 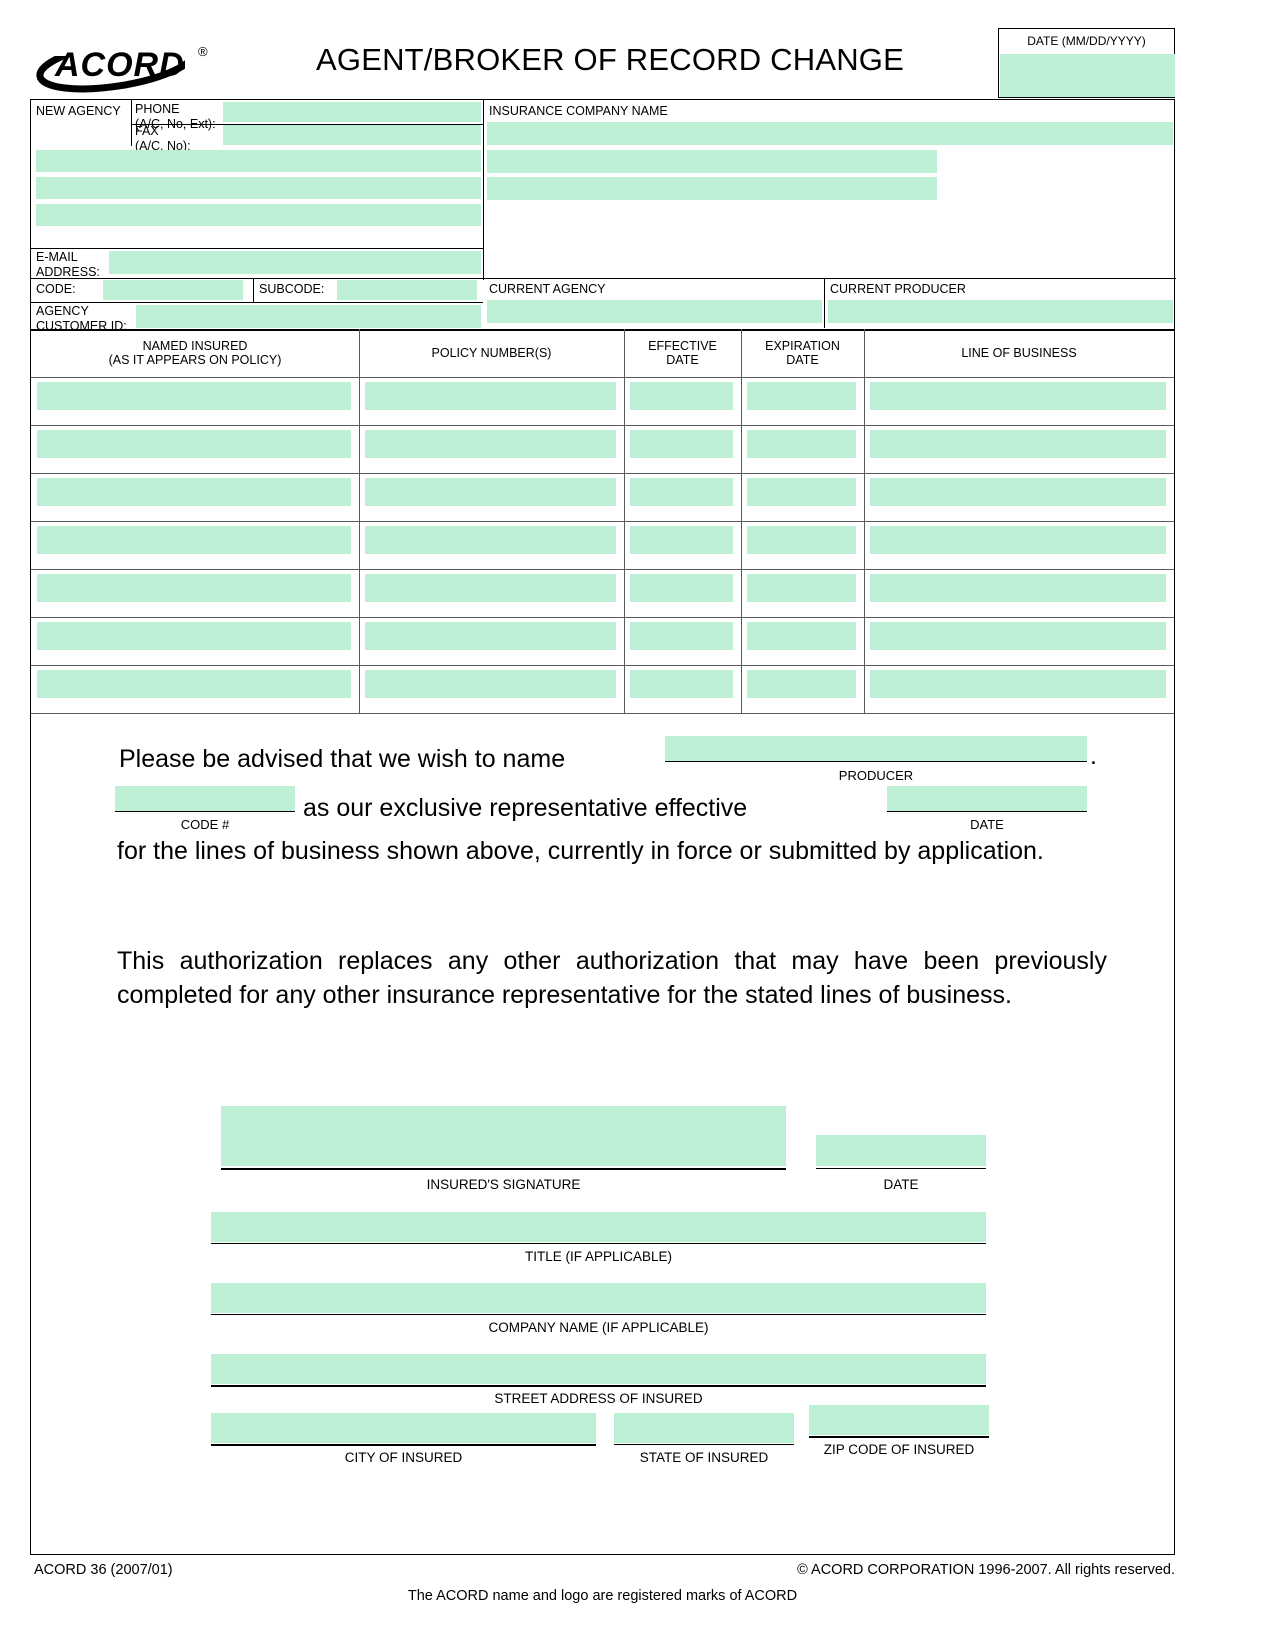 I want to click on signature-date-input, so click(x=901, y=1150).